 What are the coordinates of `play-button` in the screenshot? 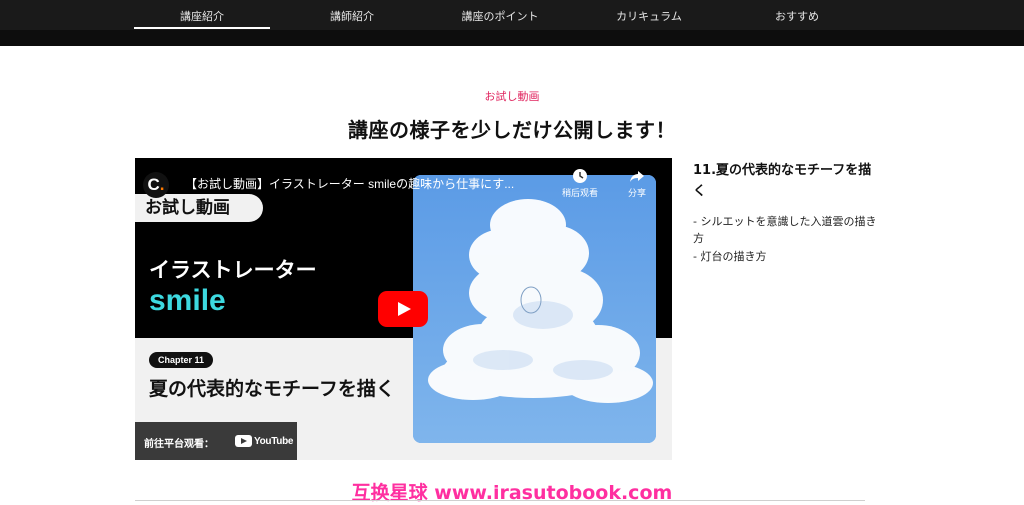 It's located at (403, 309).